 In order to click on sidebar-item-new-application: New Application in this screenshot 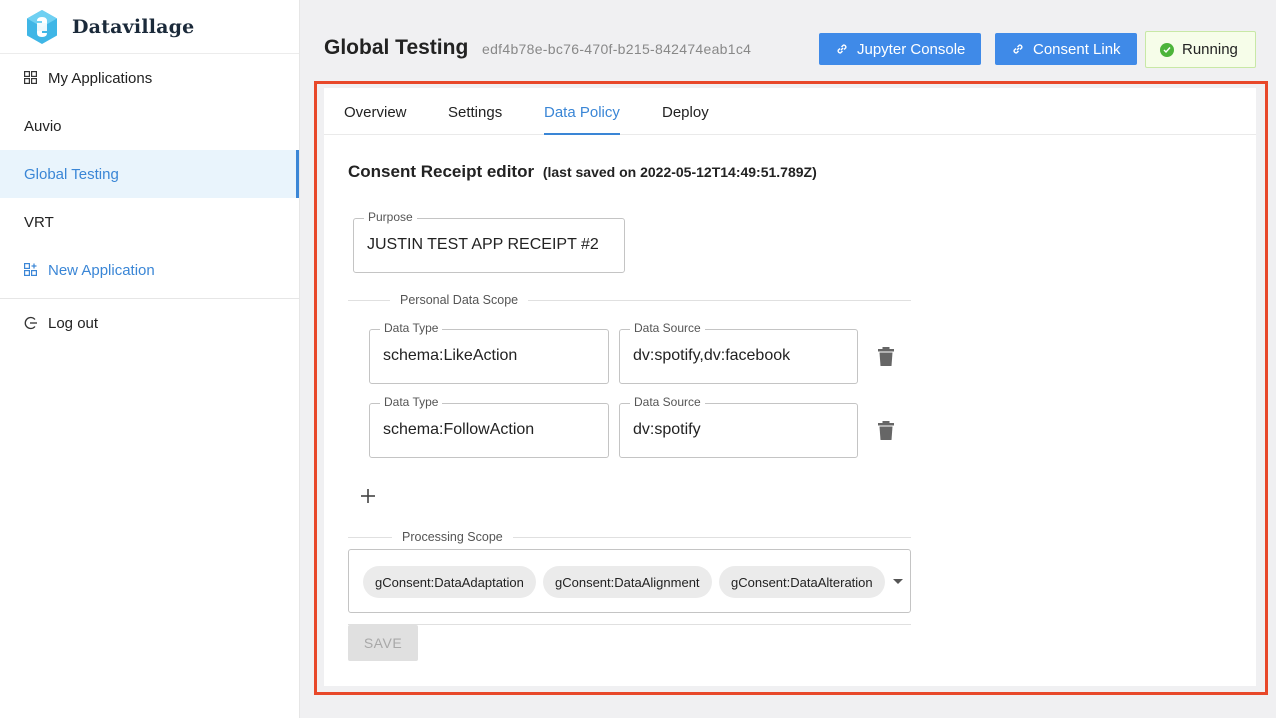, I will do `click(149, 270)`.